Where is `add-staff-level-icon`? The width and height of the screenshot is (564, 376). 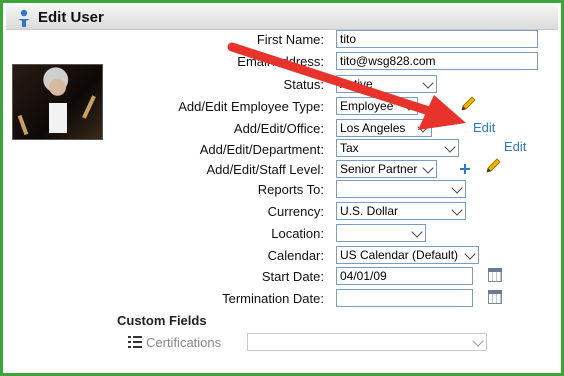 add-staff-level-icon is located at coordinates (465, 169).